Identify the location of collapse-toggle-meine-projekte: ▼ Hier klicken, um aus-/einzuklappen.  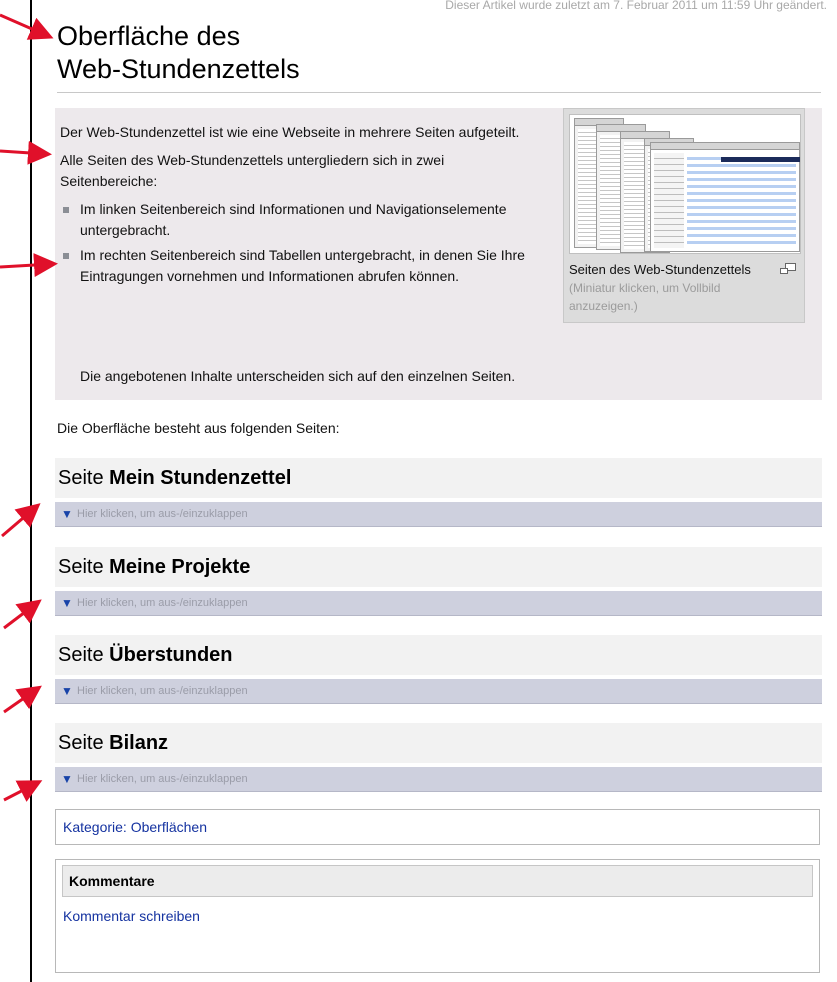
(438, 603).